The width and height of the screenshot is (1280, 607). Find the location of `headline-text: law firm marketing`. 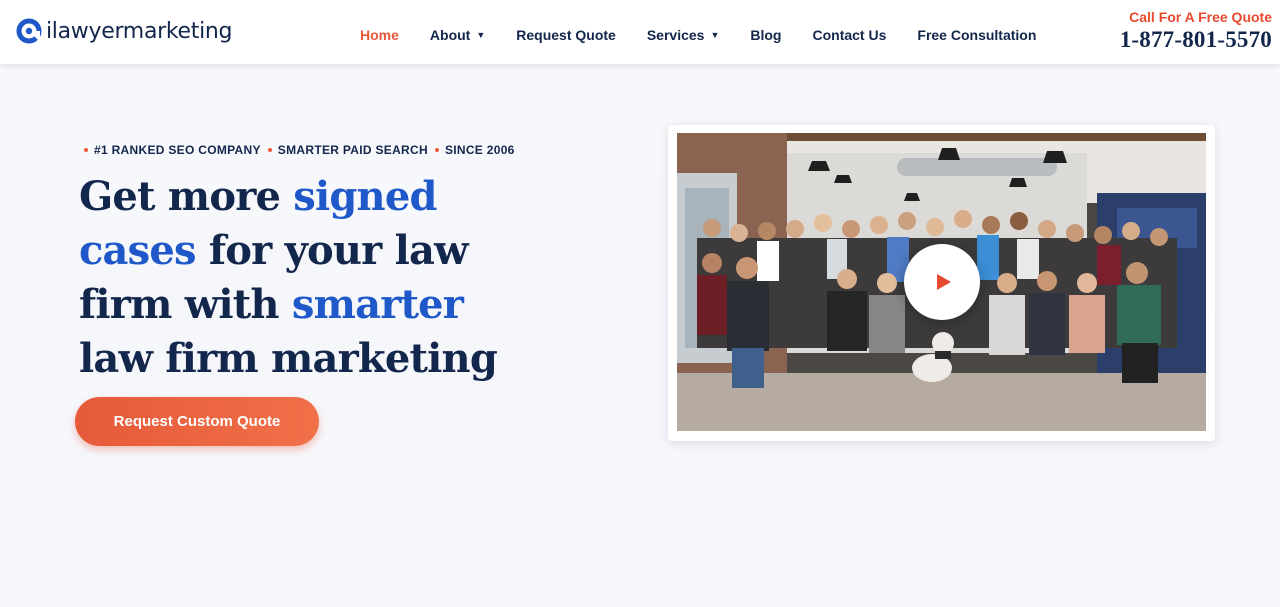

headline-text: law firm marketing is located at coordinates (288, 358).